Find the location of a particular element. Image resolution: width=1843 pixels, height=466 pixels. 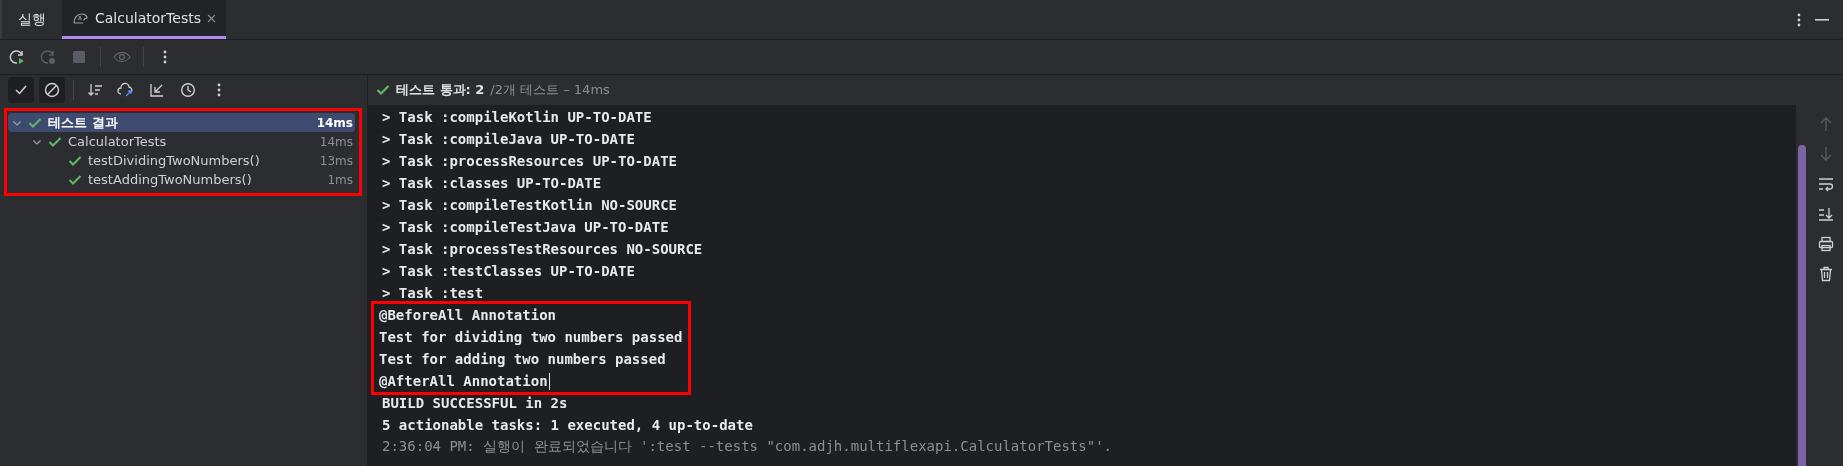

console-line: 5 actionable tasks: 1 executed, 4 up-to-date is located at coordinates (567, 425).